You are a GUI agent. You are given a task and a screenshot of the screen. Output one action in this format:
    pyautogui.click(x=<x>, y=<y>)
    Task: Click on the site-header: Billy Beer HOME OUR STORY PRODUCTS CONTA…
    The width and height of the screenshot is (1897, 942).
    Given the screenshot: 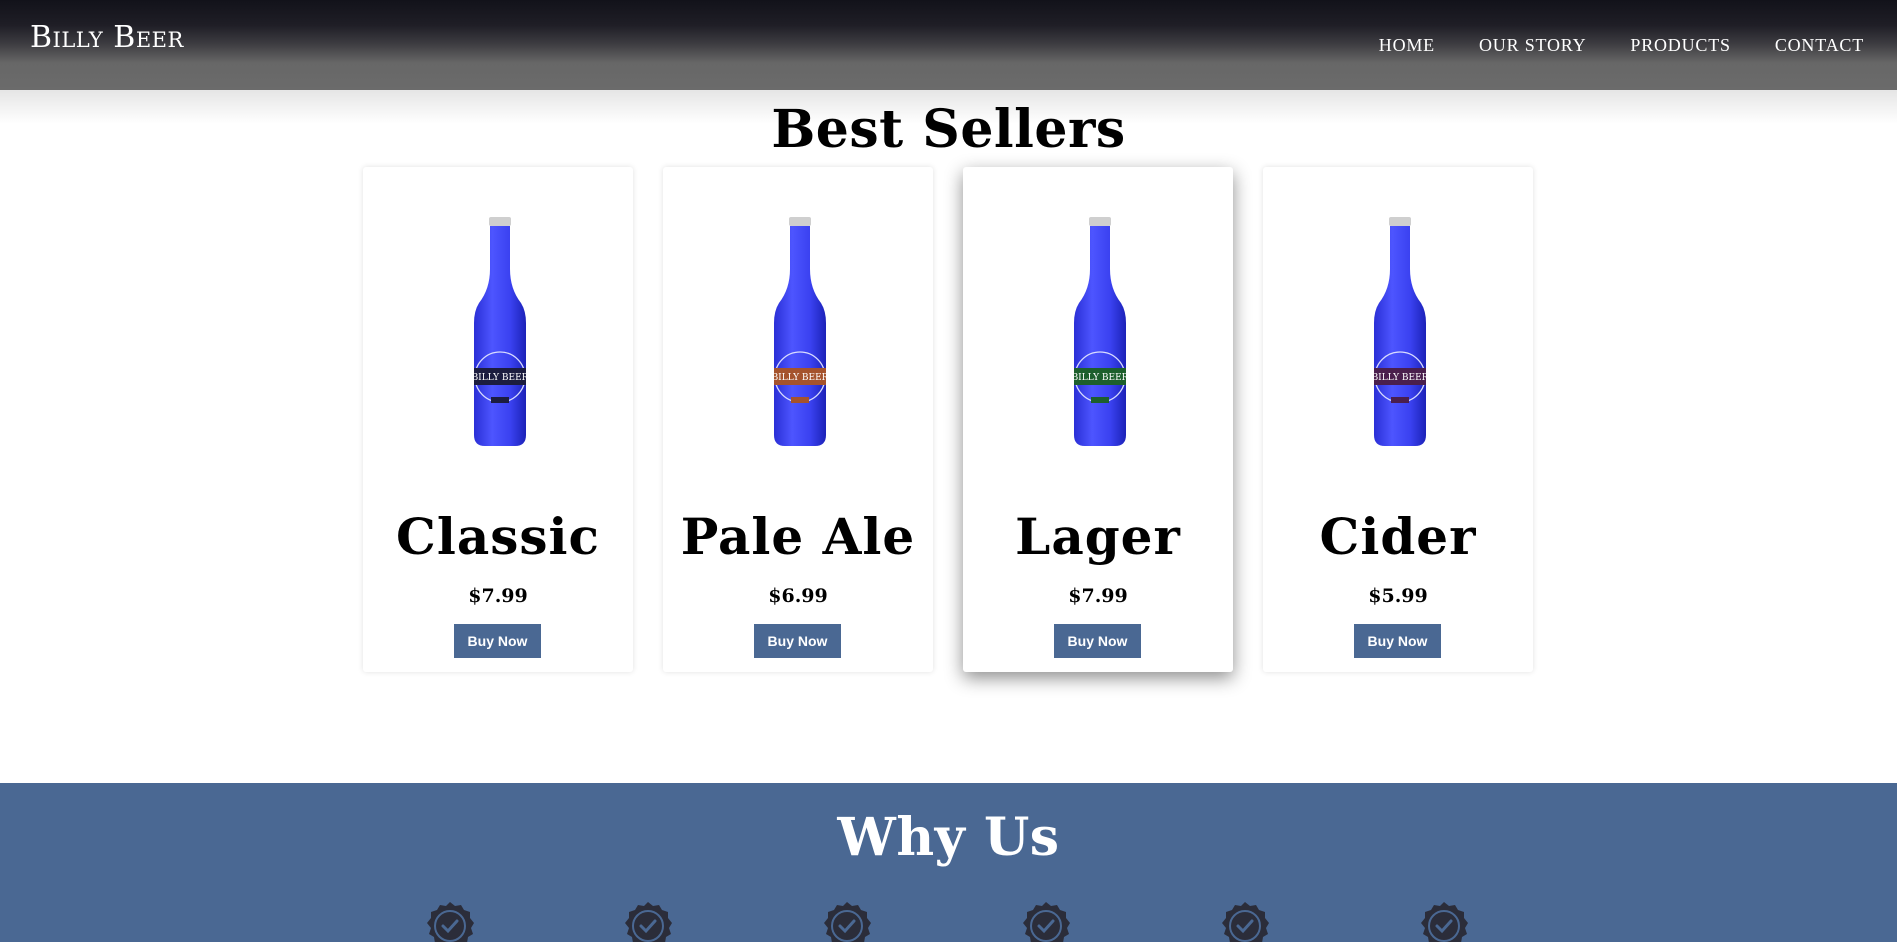 What is the action you would take?
    pyautogui.click(x=948, y=45)
    